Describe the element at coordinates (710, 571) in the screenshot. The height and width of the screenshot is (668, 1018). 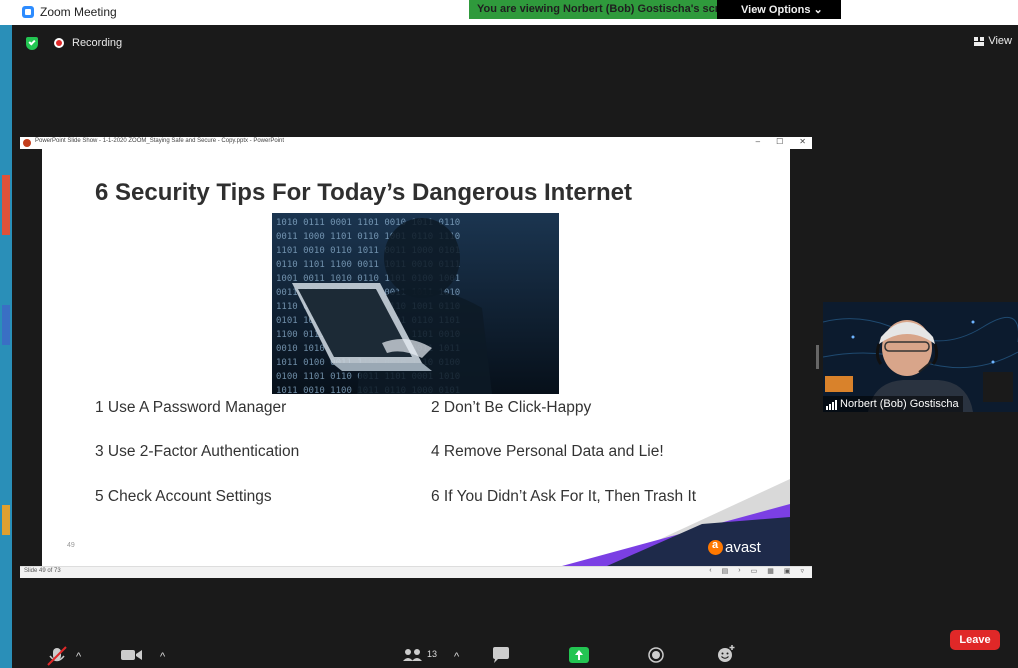
I see `previous-slide-icon: ‹` at that location.